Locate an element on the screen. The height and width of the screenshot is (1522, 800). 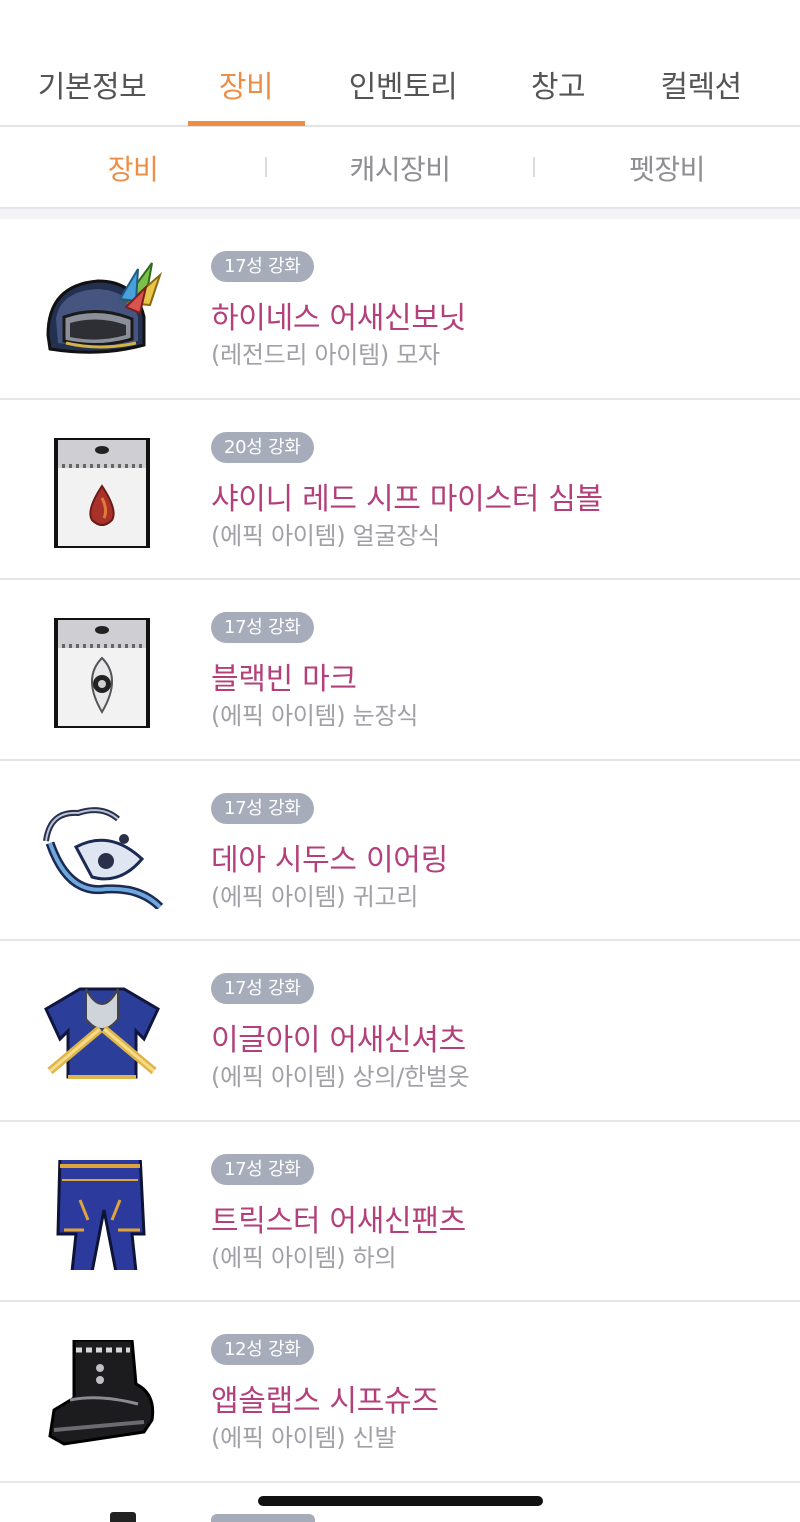
subtab-cash-equipment: 캐시장비 is located at coordinates (400, 168).